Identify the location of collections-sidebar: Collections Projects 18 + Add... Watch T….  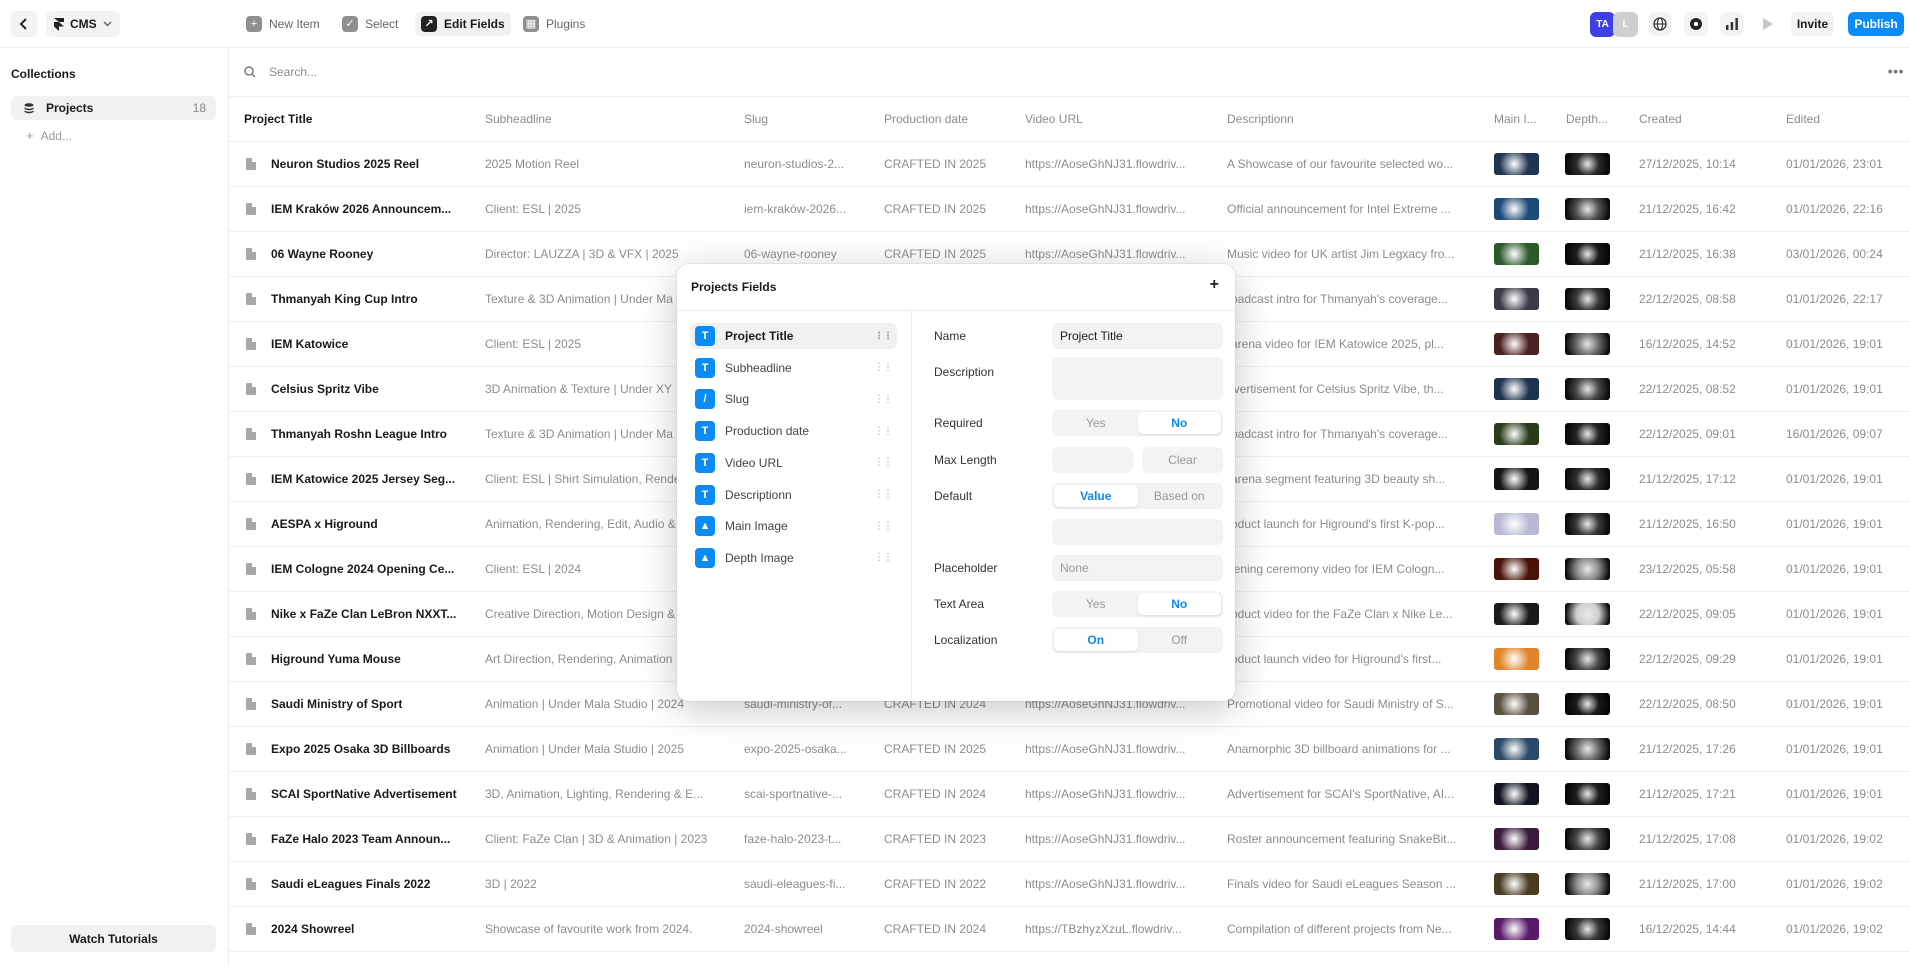
(114, 506).